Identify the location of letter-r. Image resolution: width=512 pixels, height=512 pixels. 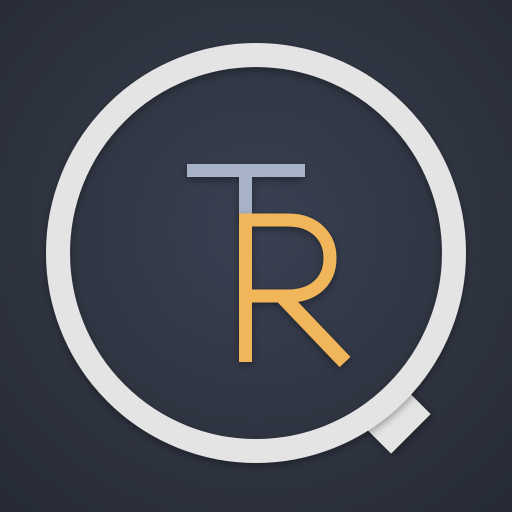
(295, 290).